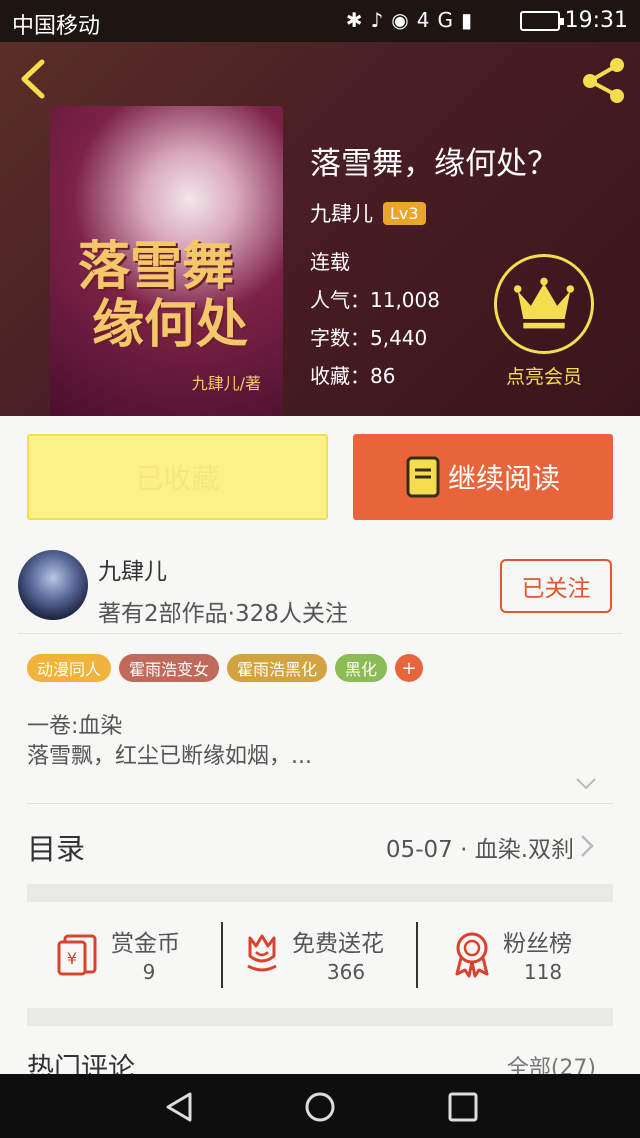 This screenshot has width=640, height=1138. Describe the element at coordinates (56, 26) in the screenshot. I see `carrier-label: 中国移动` at that location.